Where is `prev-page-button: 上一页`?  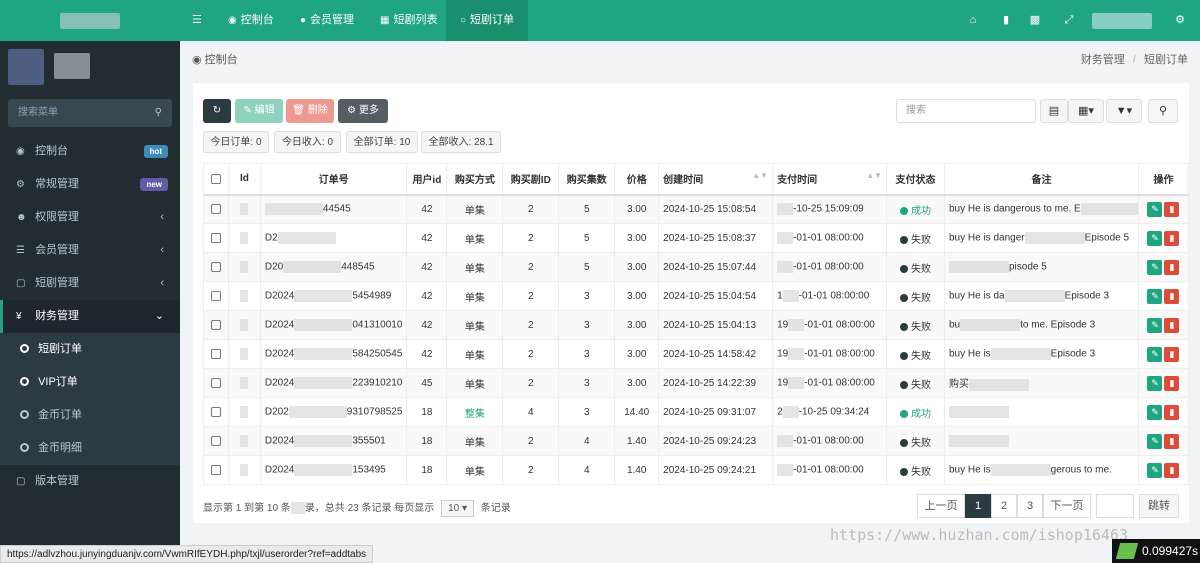 prev-page-button: 上一页 is located at coordinates (941, 506).